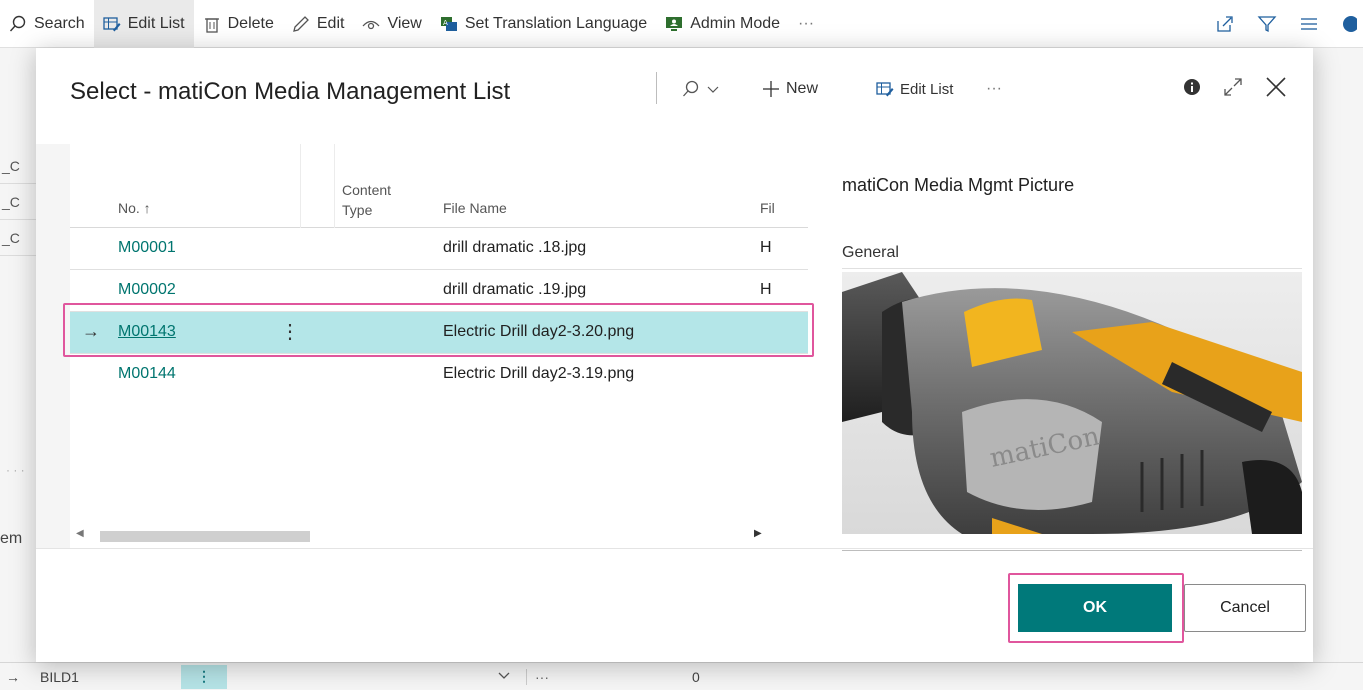  I want to click on bg-set-translation-label: Set Translation Language, so click(556, 23).